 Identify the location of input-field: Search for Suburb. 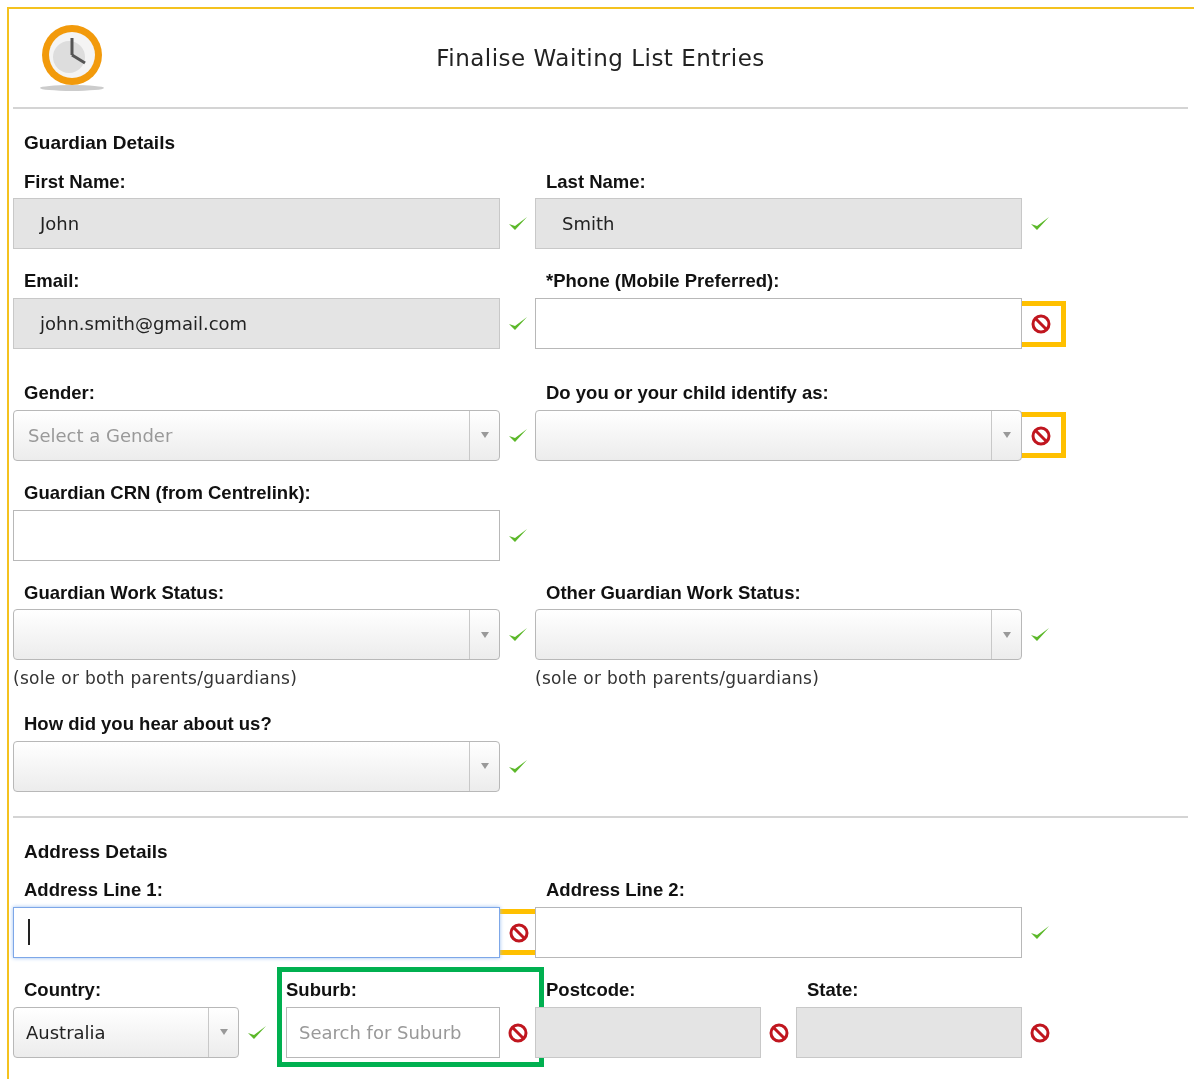
(393, 1032).